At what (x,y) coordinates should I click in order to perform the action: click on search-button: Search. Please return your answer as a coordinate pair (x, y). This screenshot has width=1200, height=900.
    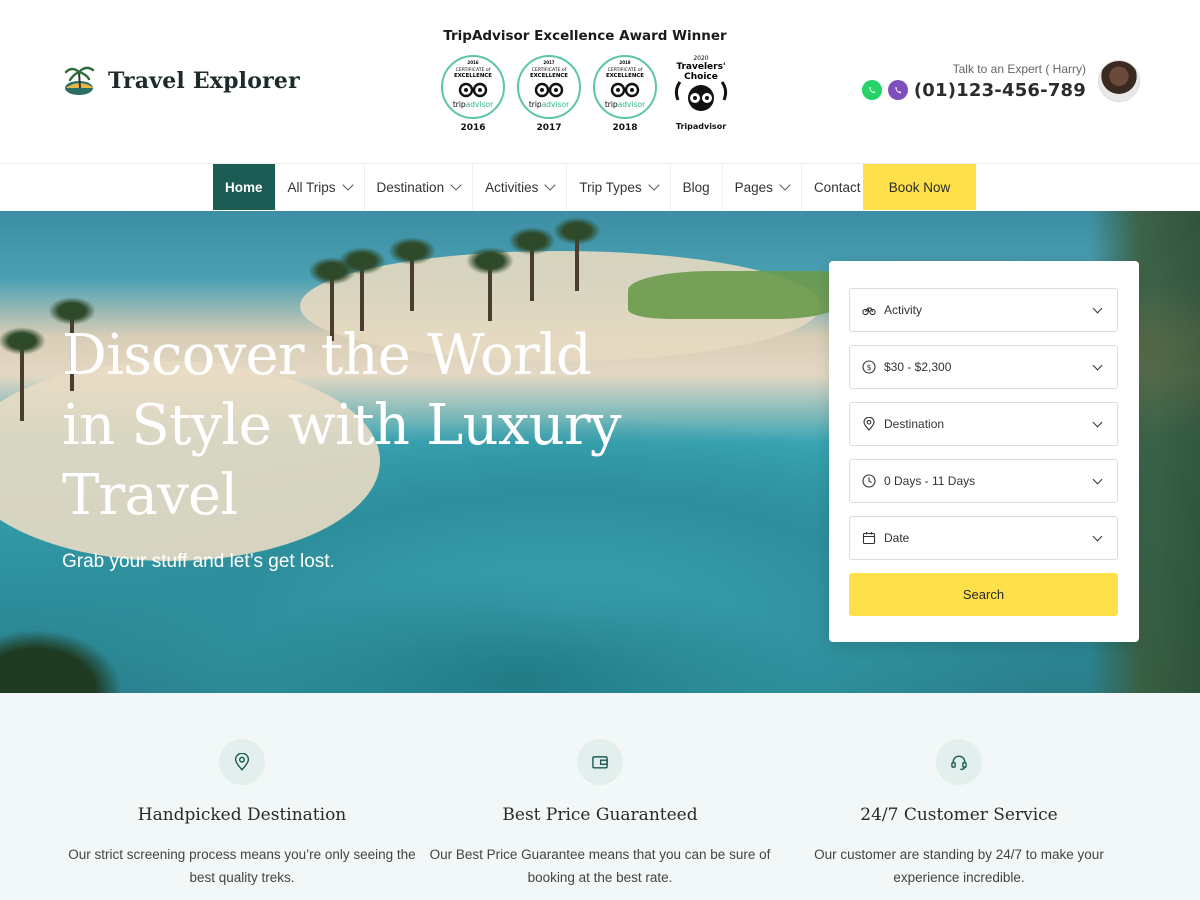
    Looking at the image, I should click on (983, 594).